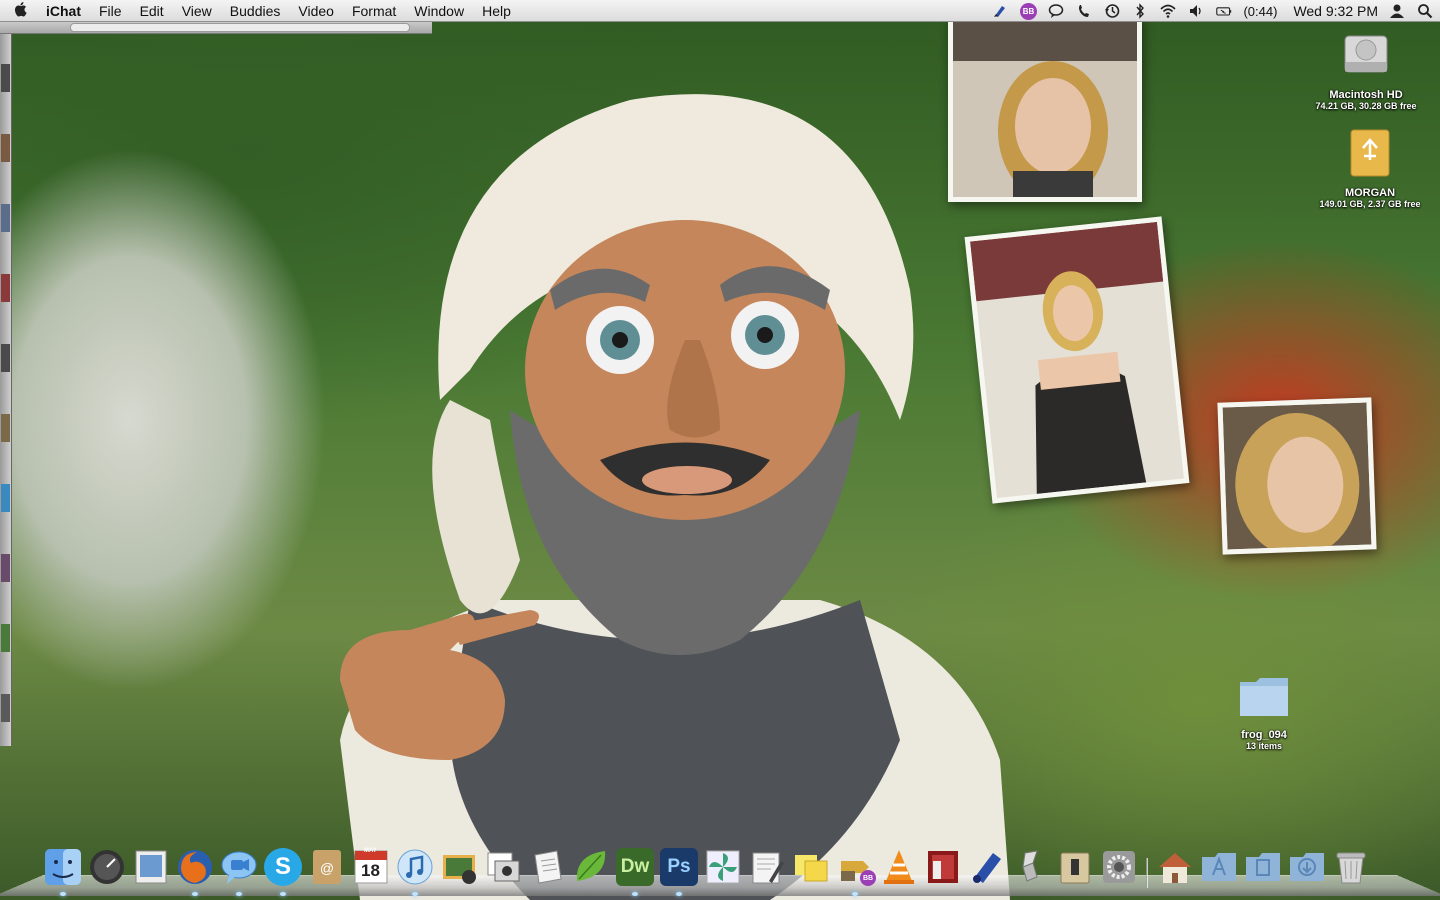 The height and width of the screenshot is (900, 1440). Describe the element at coordinates (370, 870) in the screenshot. I see `ical-date: 18` at that location.